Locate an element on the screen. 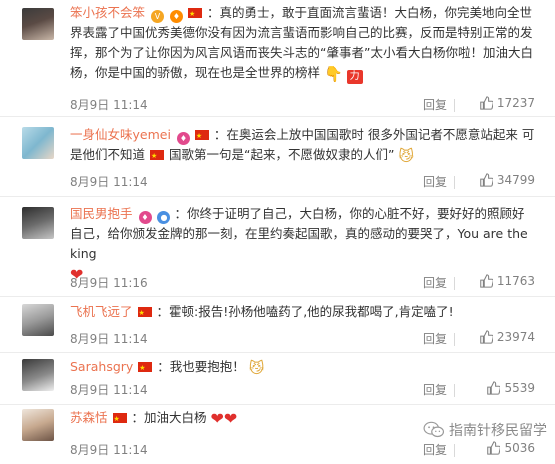 Image resolution: width=555 pixels, height=464 pixels. power-emoji-icon: 力 is located at coordinates (354, 77).